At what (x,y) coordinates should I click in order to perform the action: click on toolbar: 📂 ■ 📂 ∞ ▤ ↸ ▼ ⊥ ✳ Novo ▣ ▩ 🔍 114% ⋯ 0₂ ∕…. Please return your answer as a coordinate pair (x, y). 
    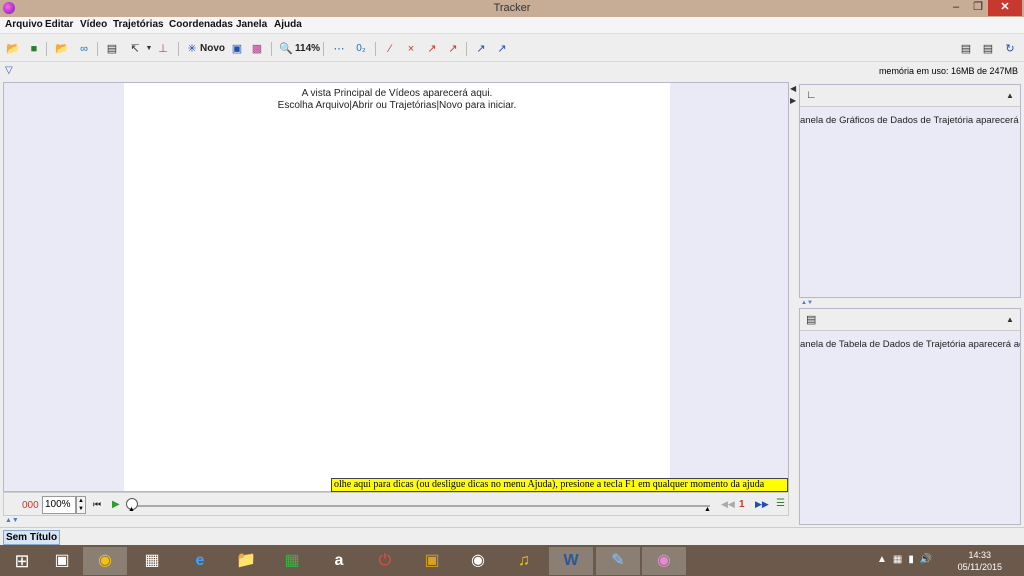
    Looking at the image, I should click on (512, 49).